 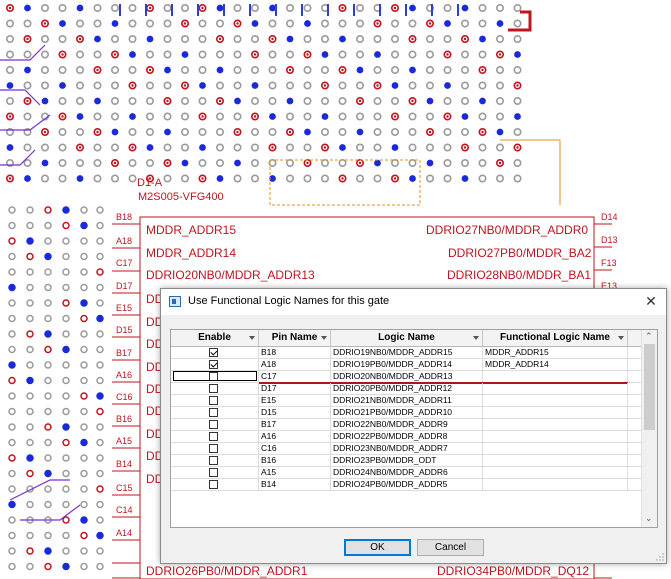 What do you see at coordinates (609, 240) in the screenshot?
I see `pin-number-label: D13` at bounding box center [609, 240].